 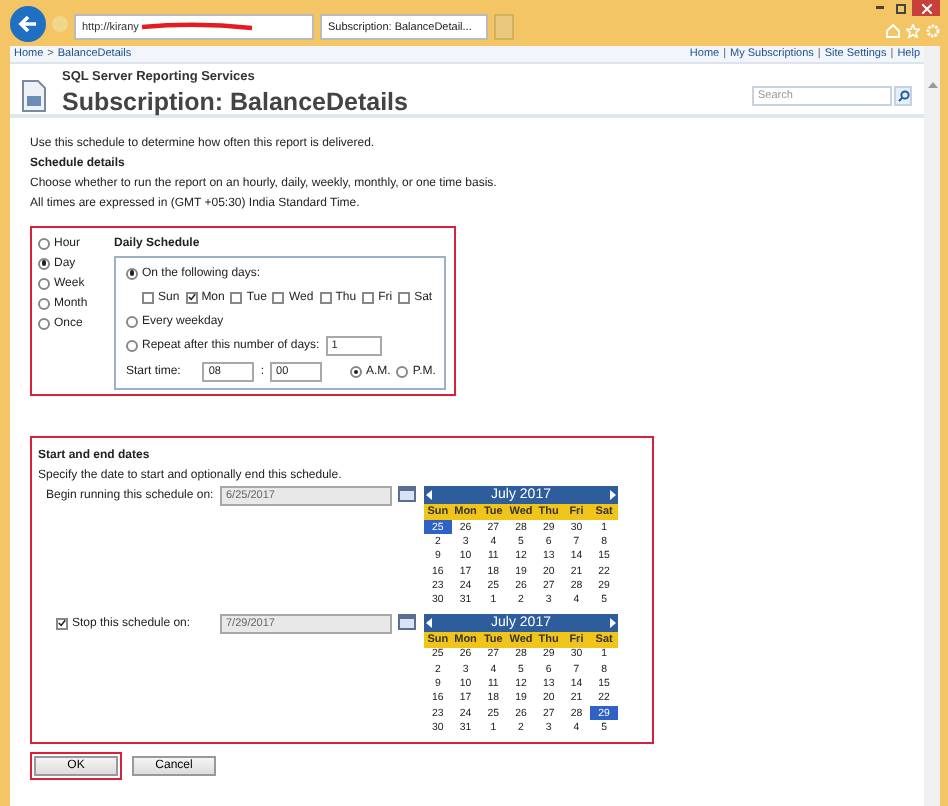 What do you see at coordinates (34, 96) in the screenshot?
I see `report-subscription-icon` at bounding box center [34, 96].